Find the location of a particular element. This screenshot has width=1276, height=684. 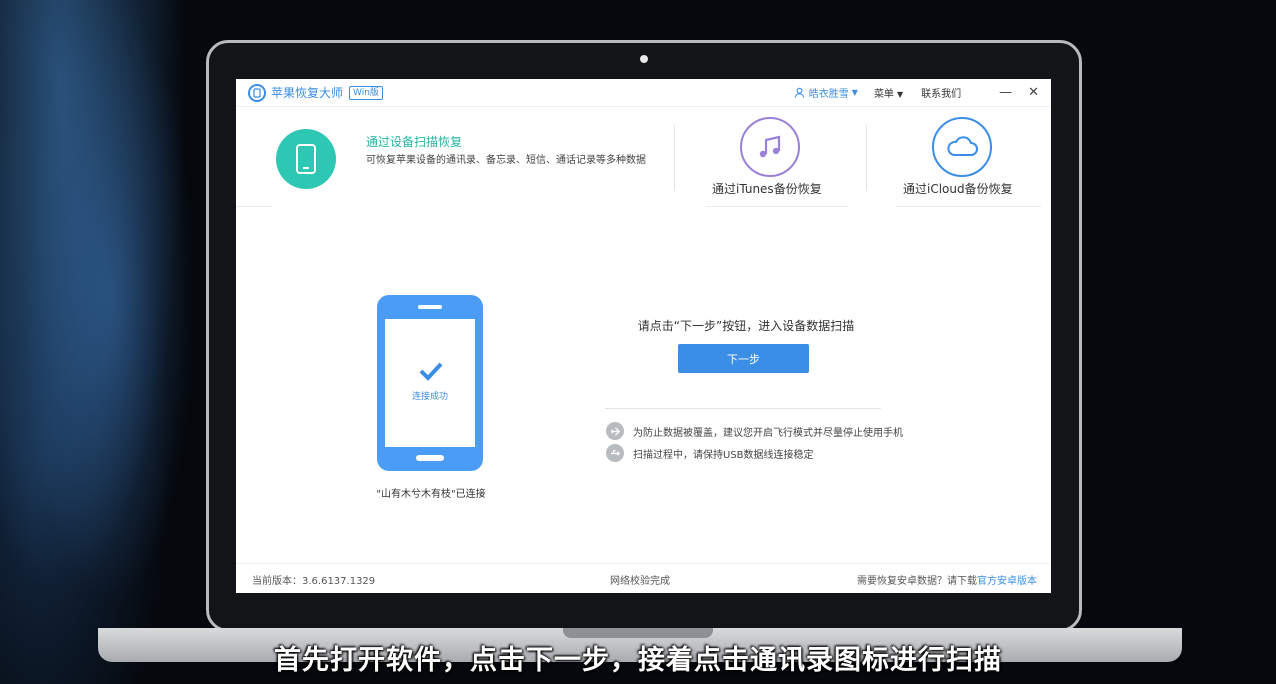

connected-phone-illustration: 连接成功 is located at coordinates (430, 383).